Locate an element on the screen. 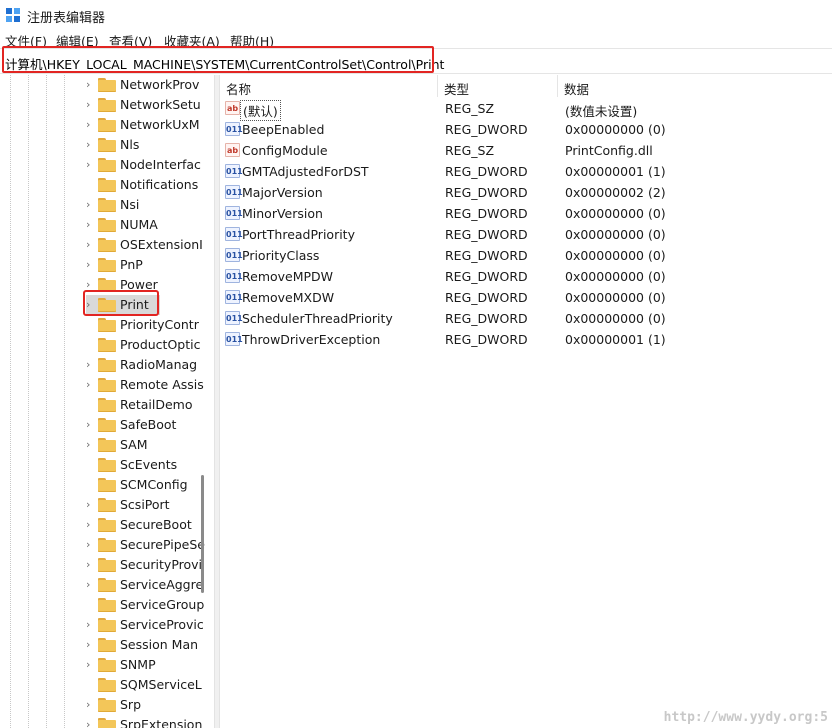 The image size is (832, 728). tree-item: ScEvents is located at coordinates (148, 465).